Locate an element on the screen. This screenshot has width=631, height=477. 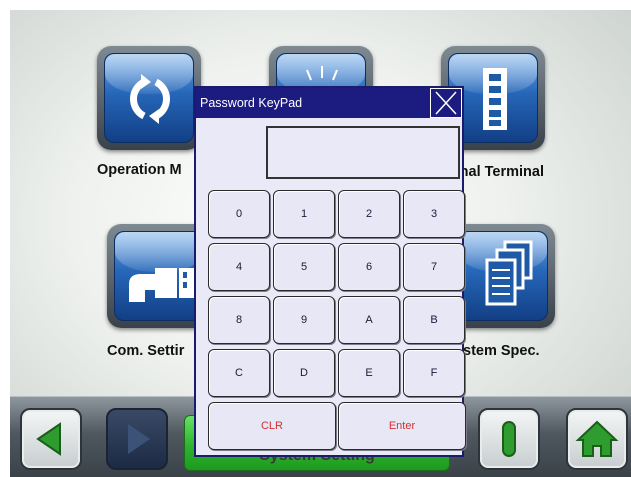
key-5: 5 is located at coordinates (304, 267).